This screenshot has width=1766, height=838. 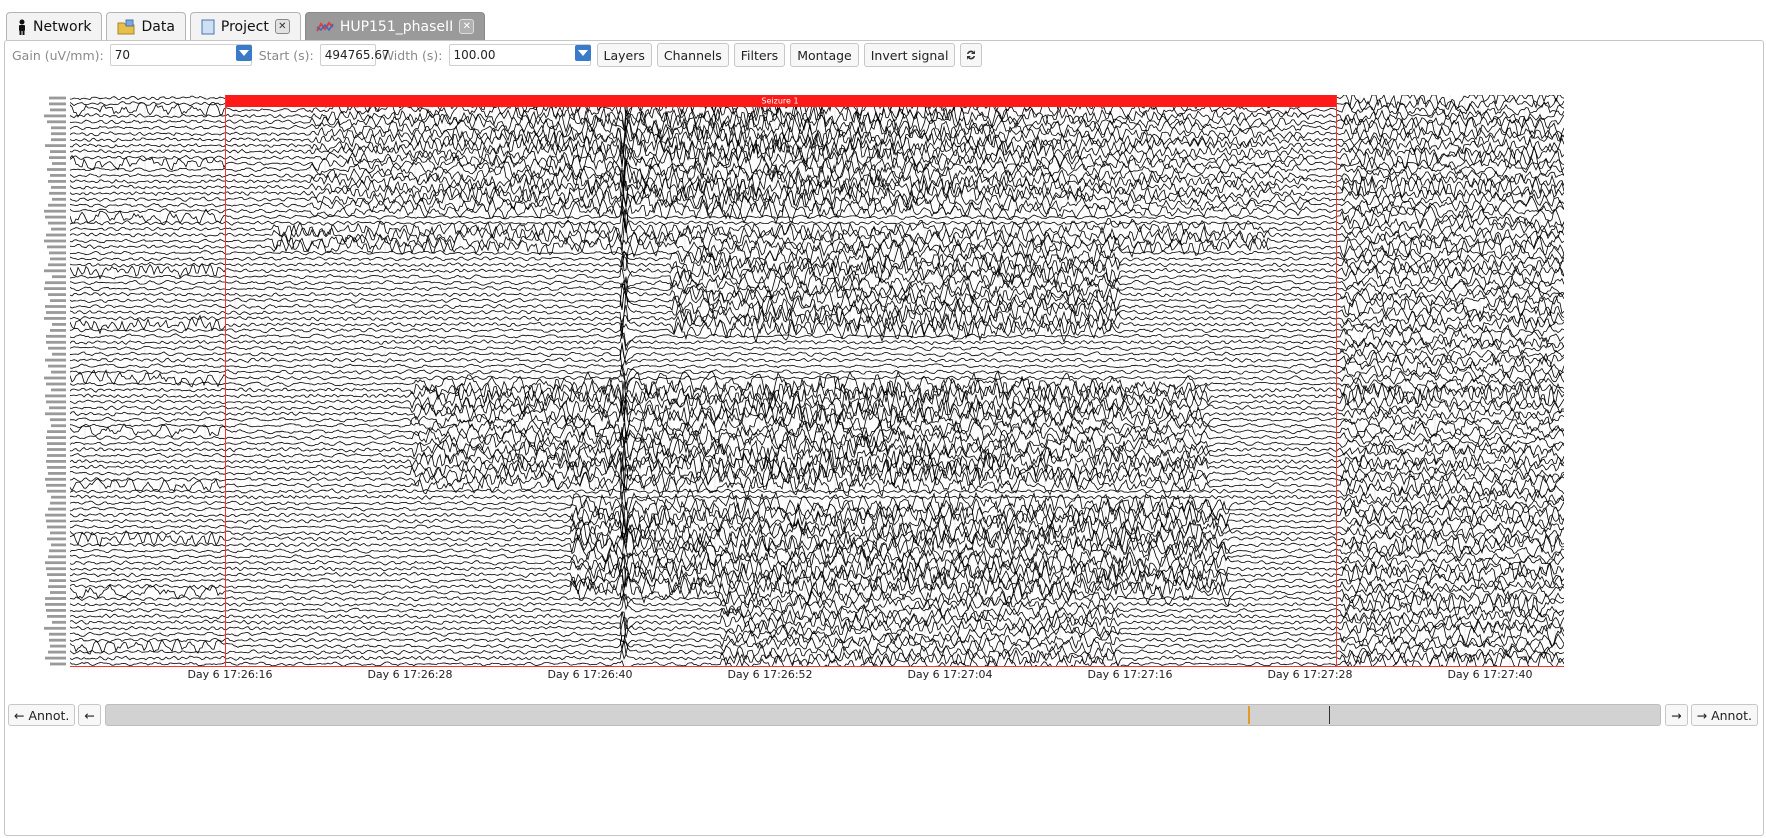 What do you see at coordinates (22, 27) in the screenshot?
I see `person-icon` at bounding box center [22, 27].